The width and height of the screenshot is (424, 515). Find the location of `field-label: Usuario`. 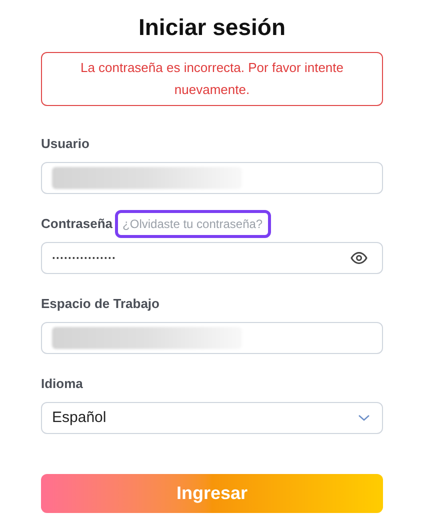

field-label: Usuario is located at coordinates (65, 144).